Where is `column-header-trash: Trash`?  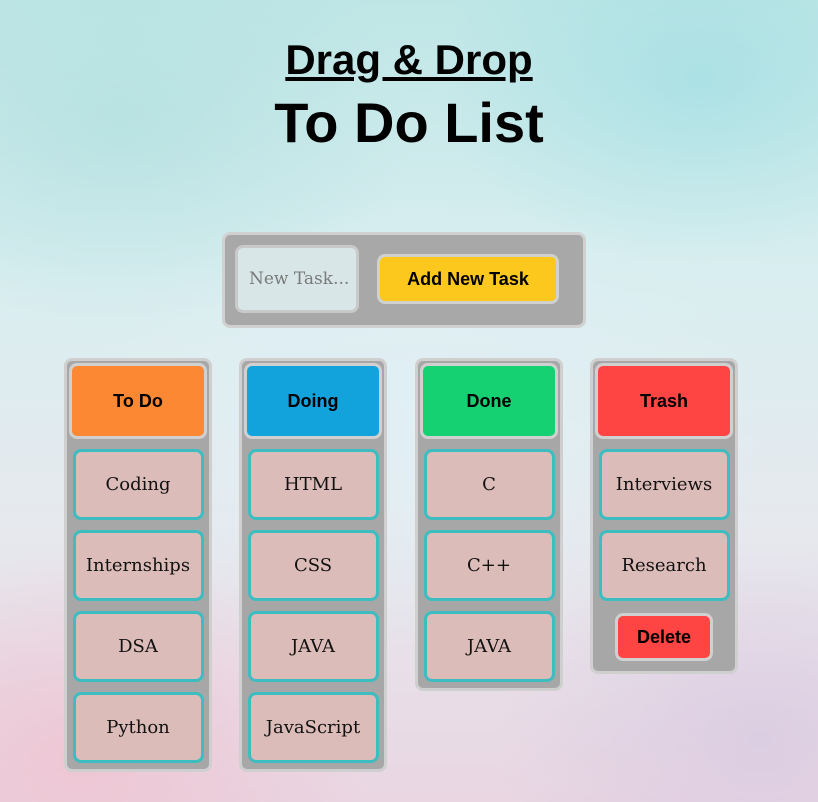 column-header-trash: Trash is located at coordinates (664, 401).